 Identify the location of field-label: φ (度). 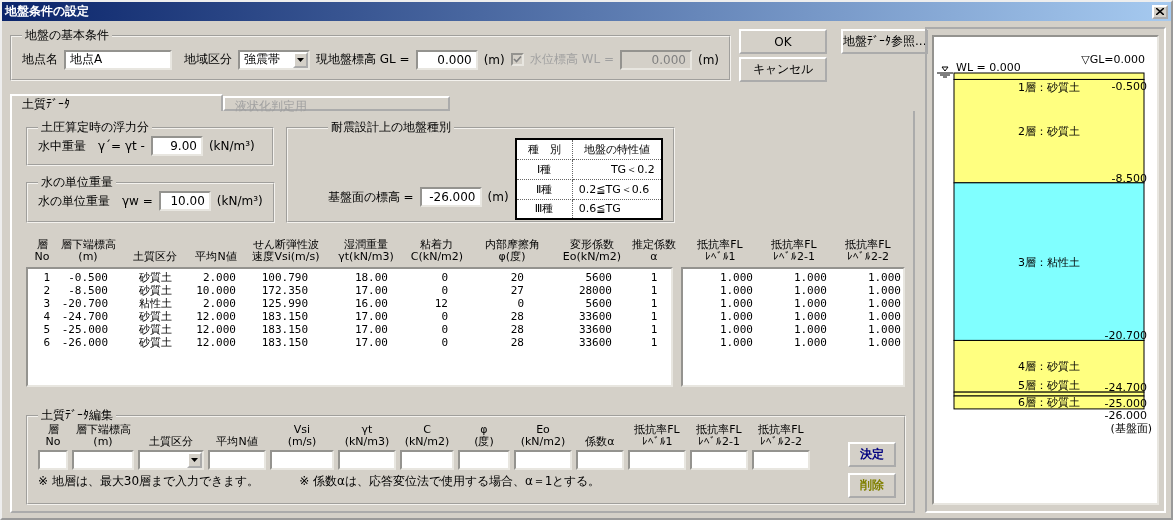
(484, 436).